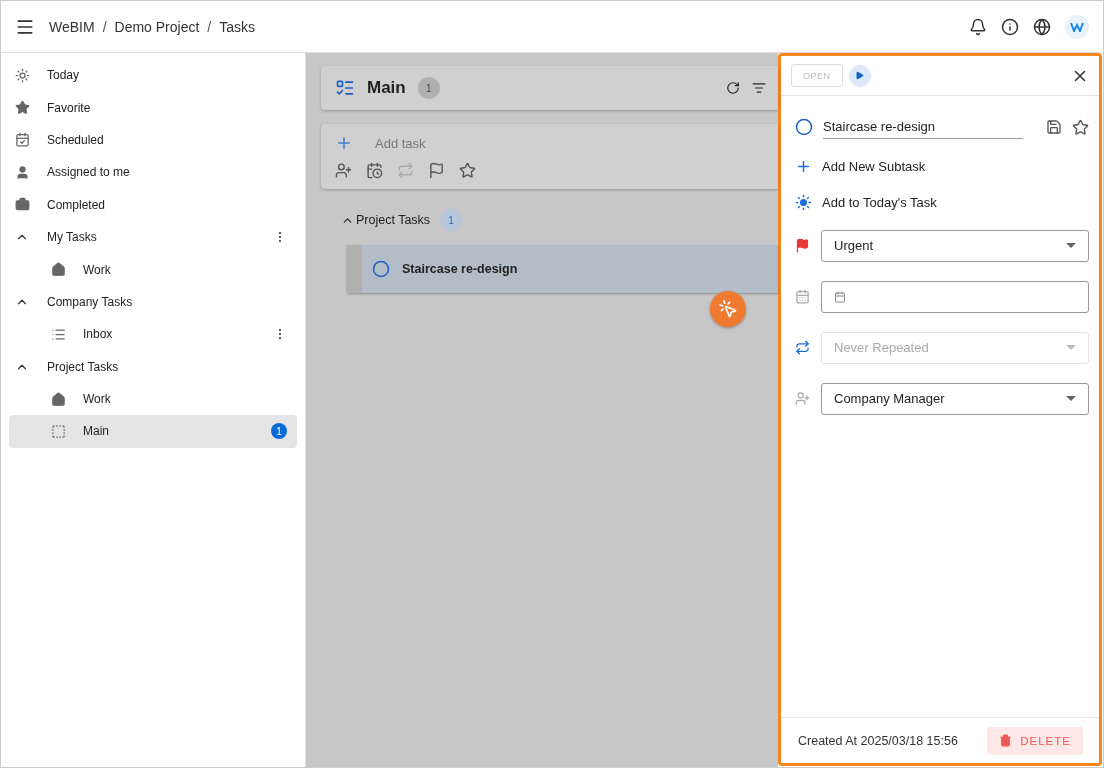  I want to click on briefcase-icon, so click(22, 205).